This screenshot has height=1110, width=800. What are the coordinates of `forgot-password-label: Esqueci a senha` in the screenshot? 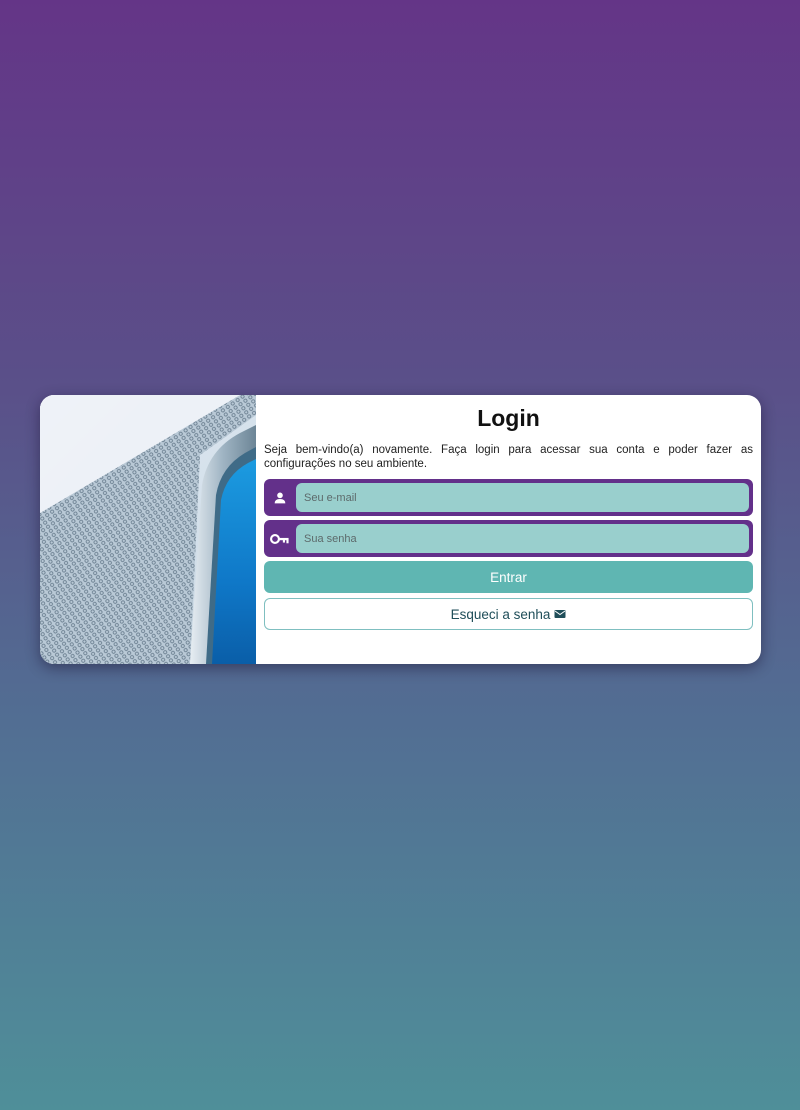 It's located at (500, 614).